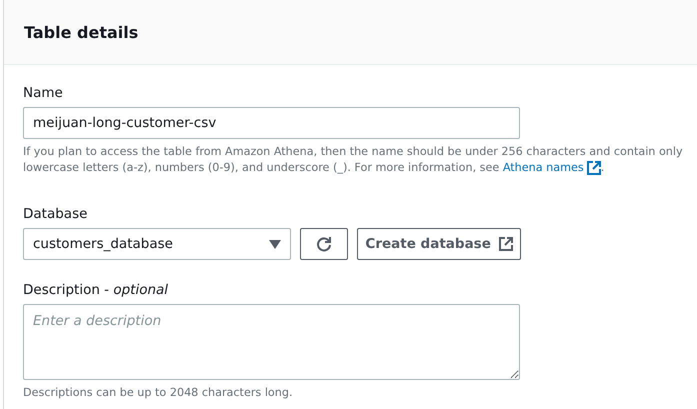 This screenshot has height=409, width=697. What do you see at coordinates (353, 160) in the screenshot?
I see `help-text: If you plan to access the table from Amazon Athena, then the name should be under 256 characters and contain only lowercase letters (a-z), numbers (0-9), and underscore (_). For more information, see Athena names .` at bounding box center [353, 160].